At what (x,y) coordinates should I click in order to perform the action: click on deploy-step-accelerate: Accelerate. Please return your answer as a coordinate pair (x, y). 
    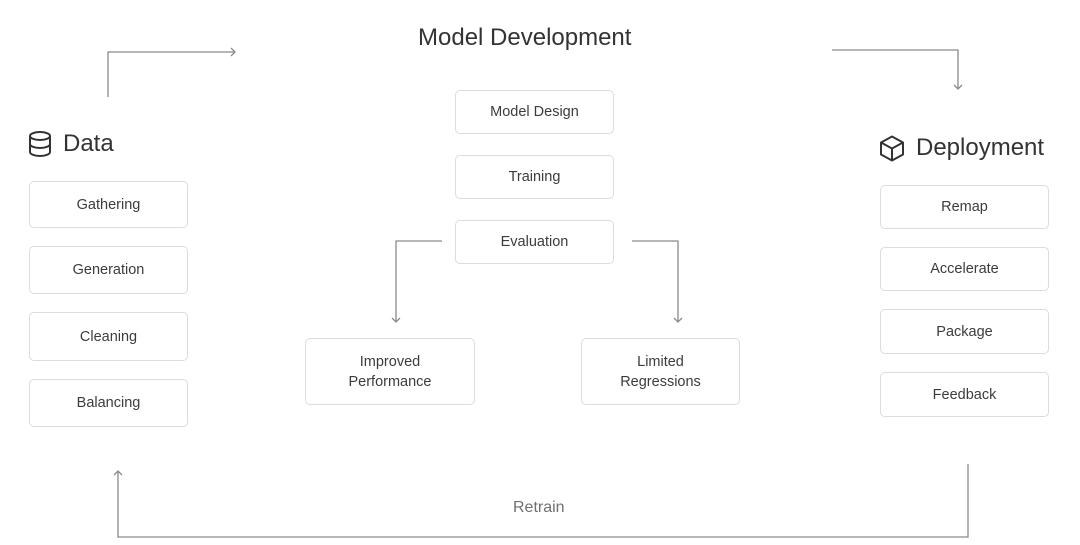
    Looking at the image, I should click on (964, 269).